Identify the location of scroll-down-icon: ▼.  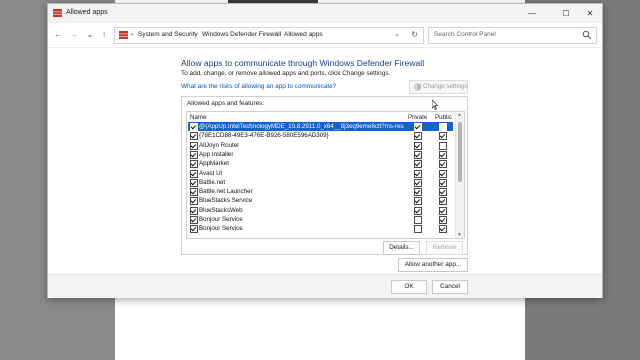
(459, 235).